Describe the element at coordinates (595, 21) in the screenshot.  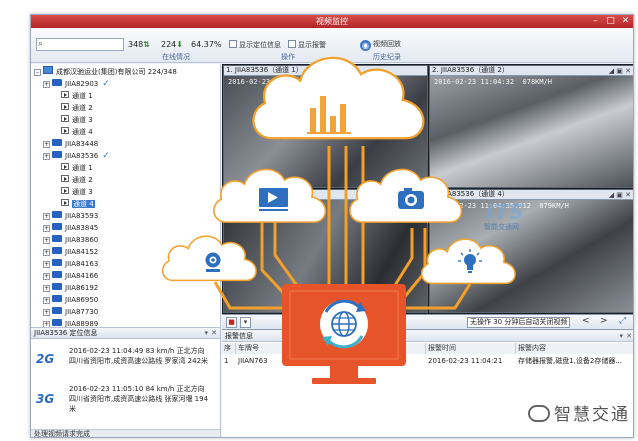
I see `minimize-button: –` at that location.